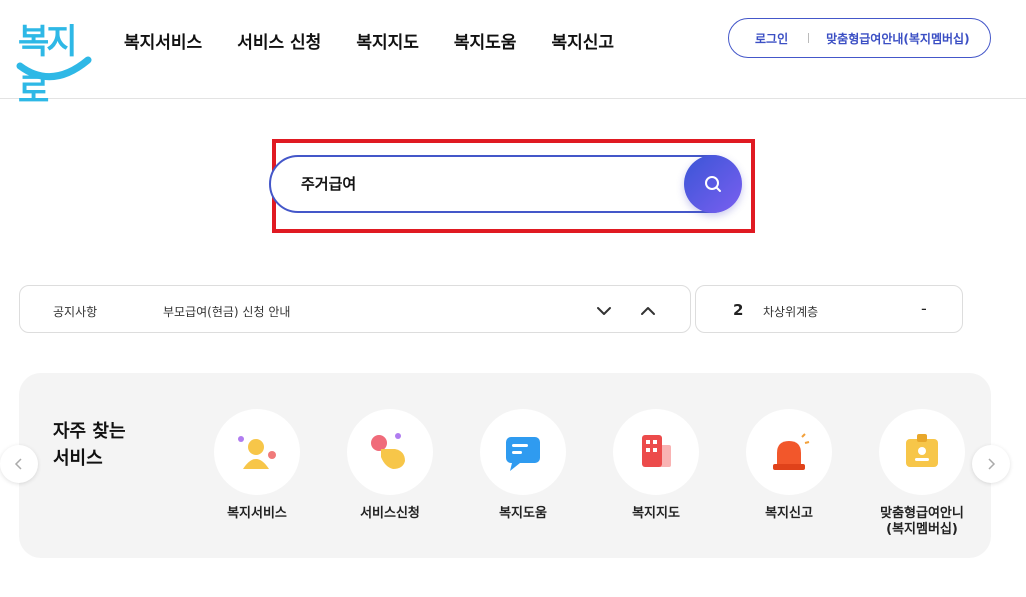 The height and width of the screenshot is (597, 1026). I want to click on notice-label: 공지사항, so click(75, 312).